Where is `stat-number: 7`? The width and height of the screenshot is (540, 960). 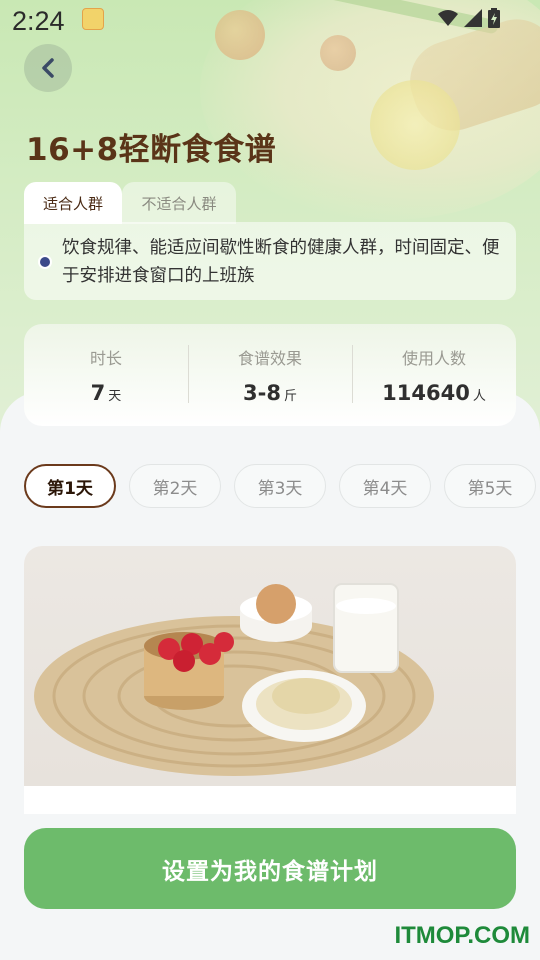
stat-number: 7 is located at coordinates (98, 393).